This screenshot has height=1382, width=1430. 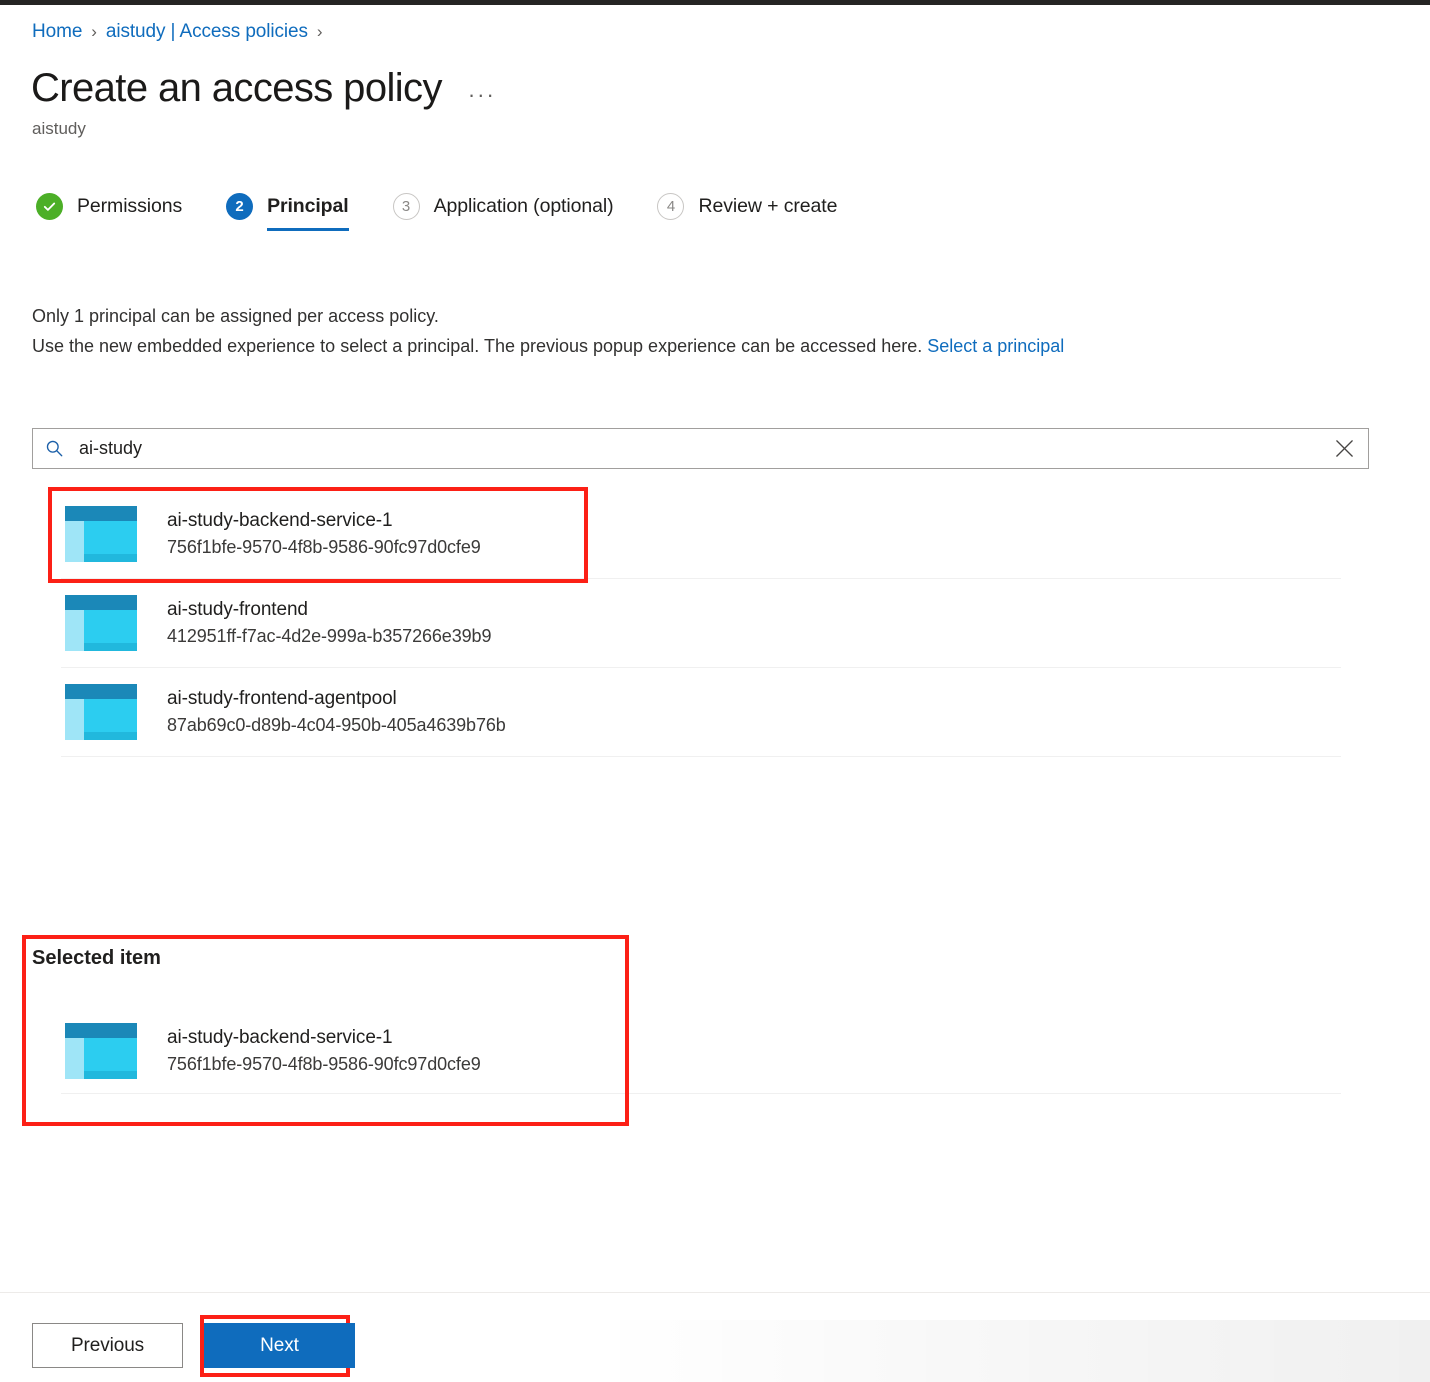 I want to click on select-a-principal-link: Select a principal, so click(x=995, y=346).